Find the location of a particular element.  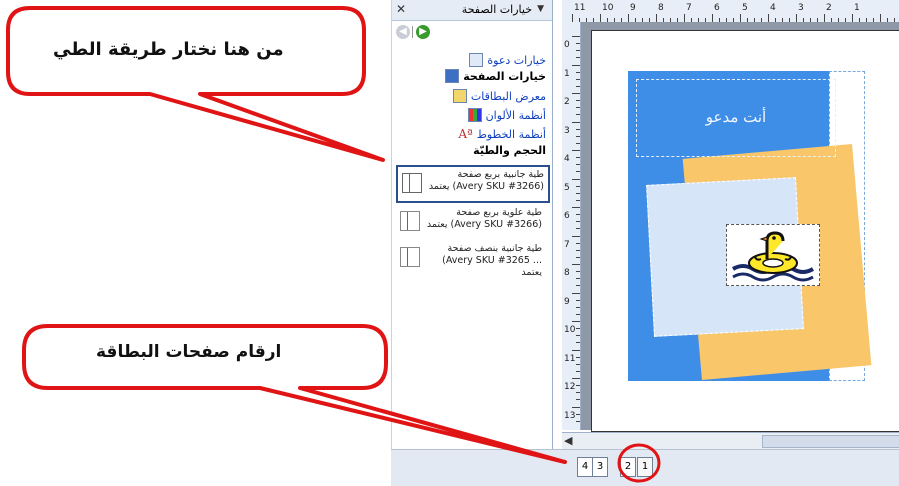

callout-bottom-text: ارقام صفحات البطاقة is located at coordinates (189, 352).